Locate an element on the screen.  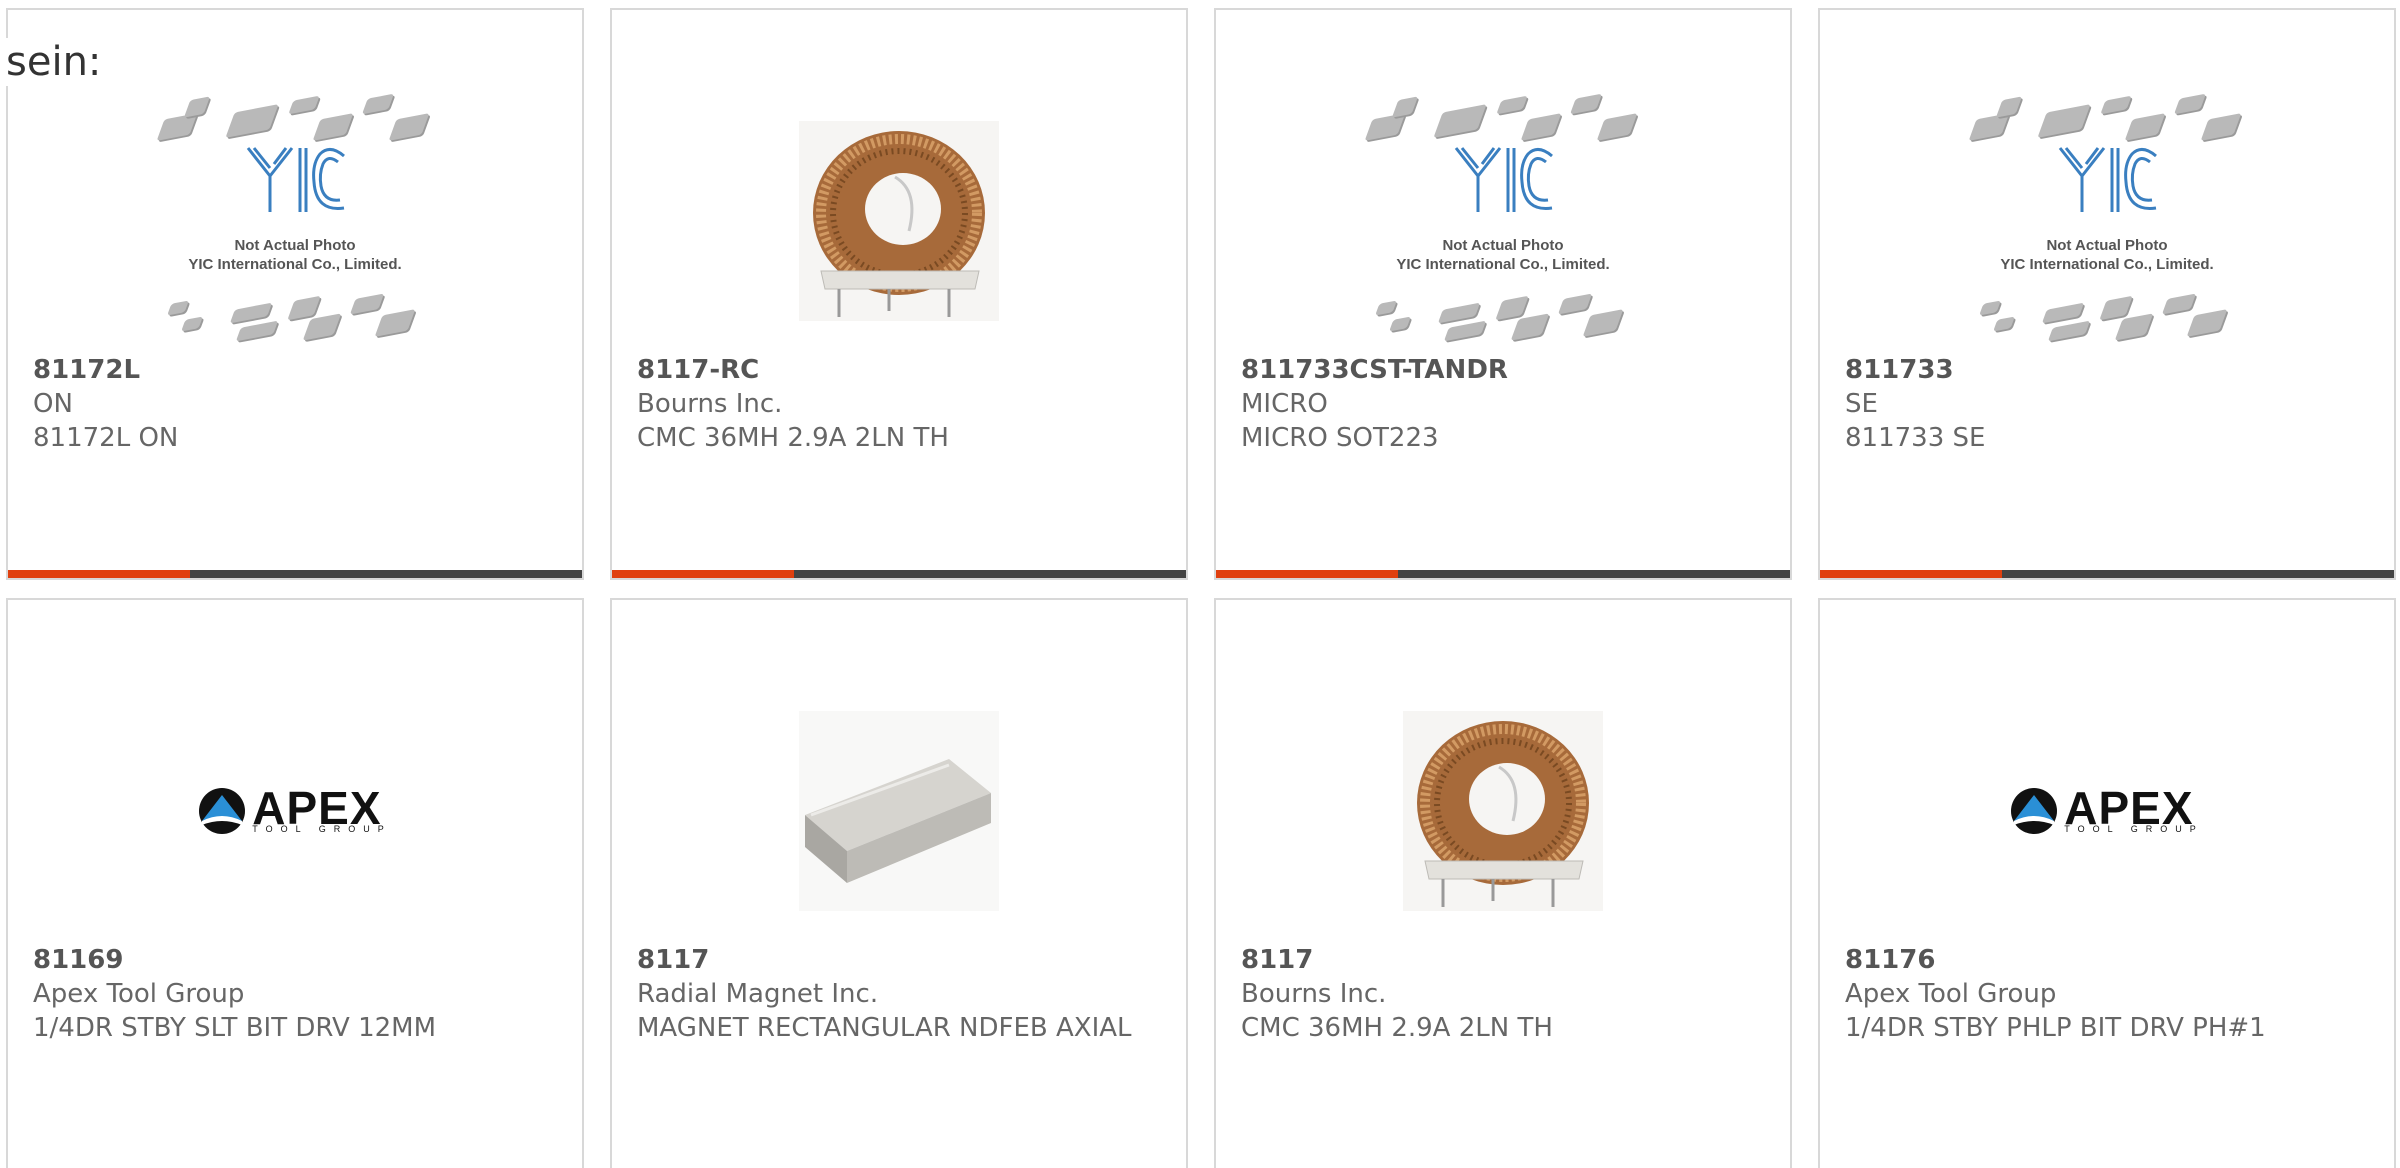
product-card: 8117-RC Bourns Inc. CMC 36MH 2.9A 2LN TH is located at coordinates (899, 294).